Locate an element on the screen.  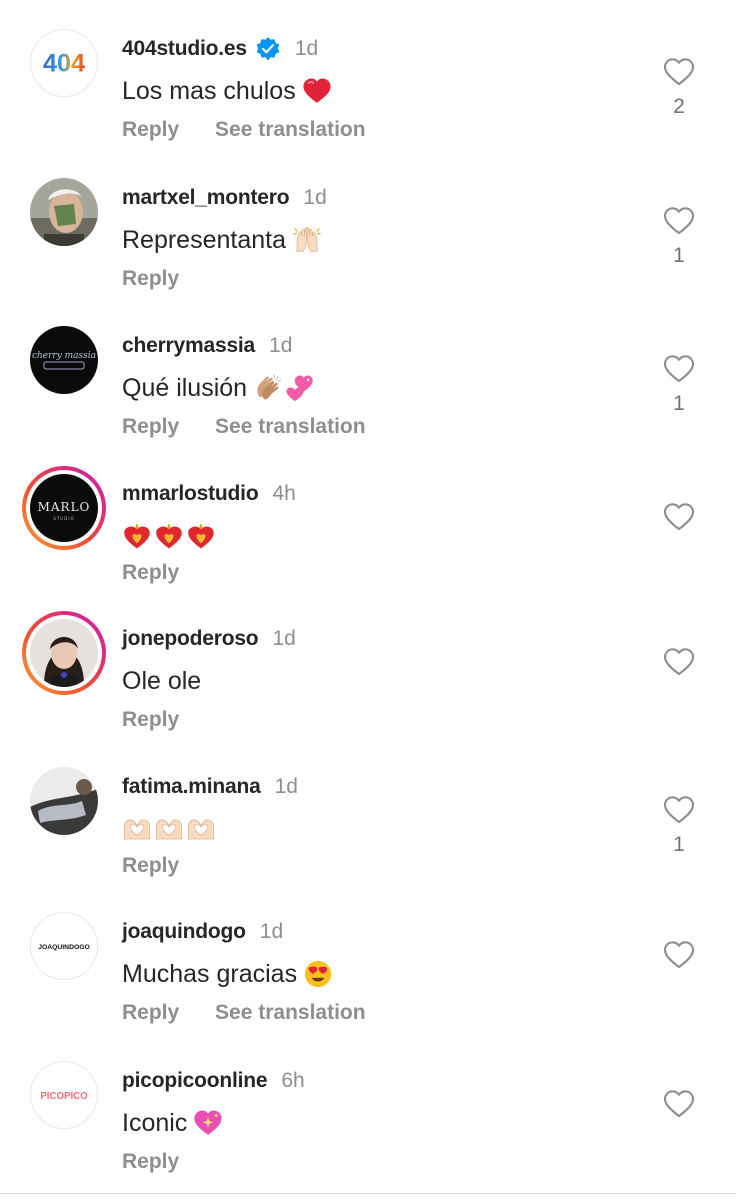
404-logo-text: 404 is located at coordinates (64, 64).